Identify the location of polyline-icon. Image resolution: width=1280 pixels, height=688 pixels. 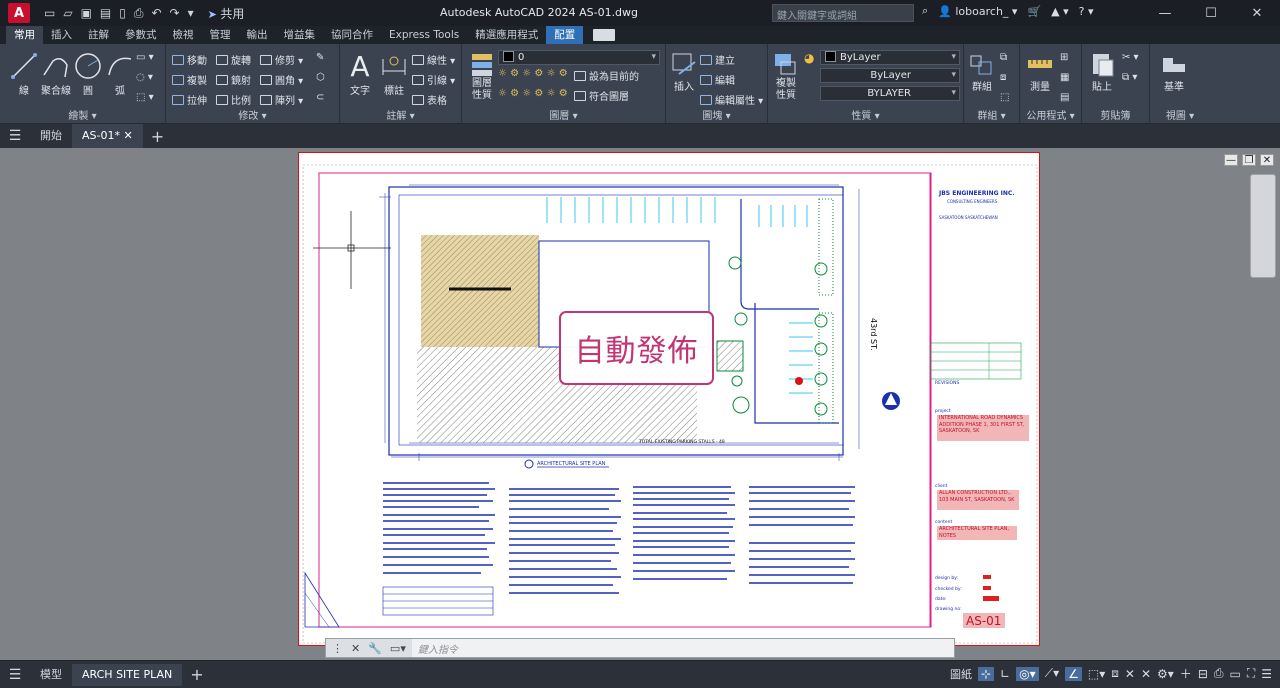
(56, 66).